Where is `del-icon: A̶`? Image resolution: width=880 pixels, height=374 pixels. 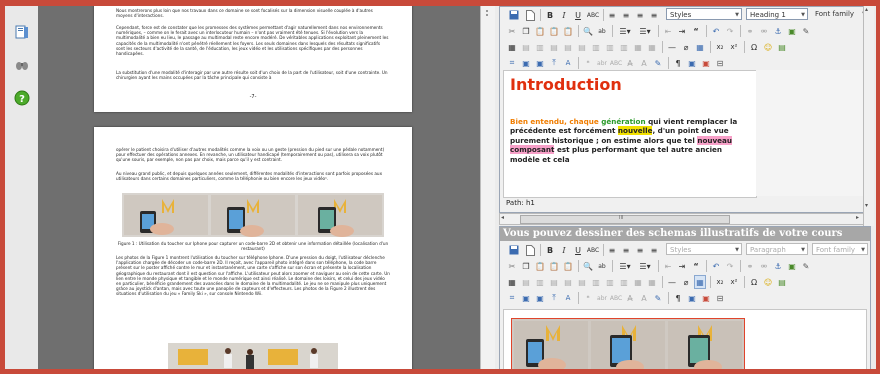 del-icon: A̶ is located at coordinates (630, 298).